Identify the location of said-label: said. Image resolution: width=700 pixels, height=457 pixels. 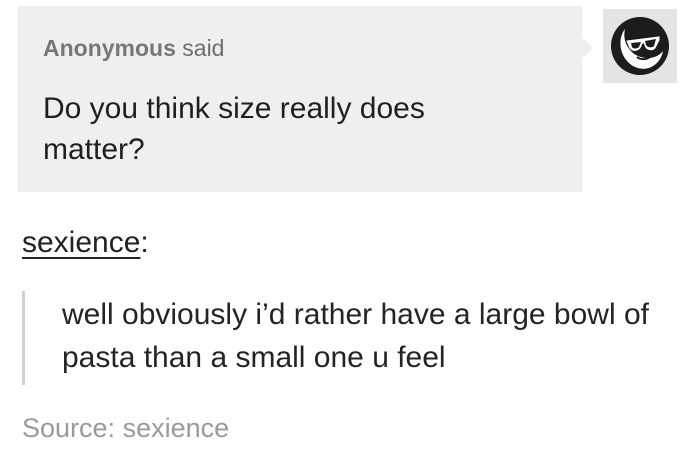
(203, 48).